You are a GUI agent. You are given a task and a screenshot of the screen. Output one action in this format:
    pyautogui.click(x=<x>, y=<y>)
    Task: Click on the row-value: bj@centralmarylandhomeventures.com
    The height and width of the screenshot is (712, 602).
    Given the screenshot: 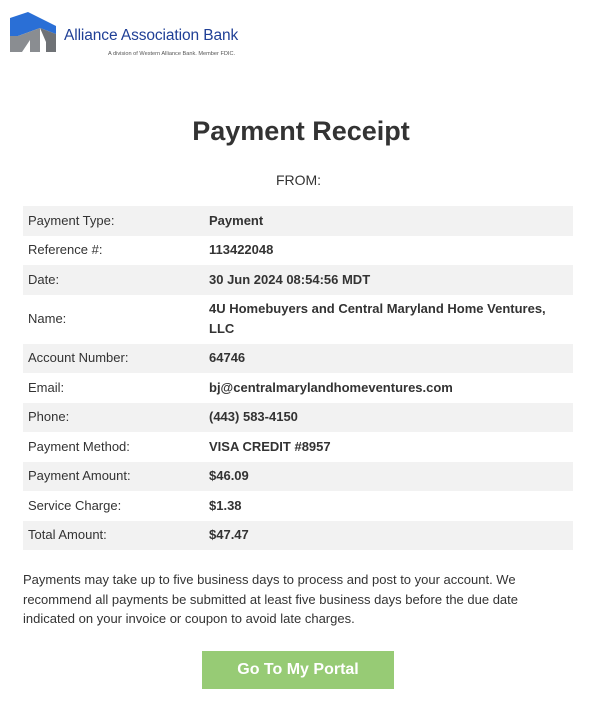 What is the action you would take?
    pyautogui.click(x=331, y=387)
    